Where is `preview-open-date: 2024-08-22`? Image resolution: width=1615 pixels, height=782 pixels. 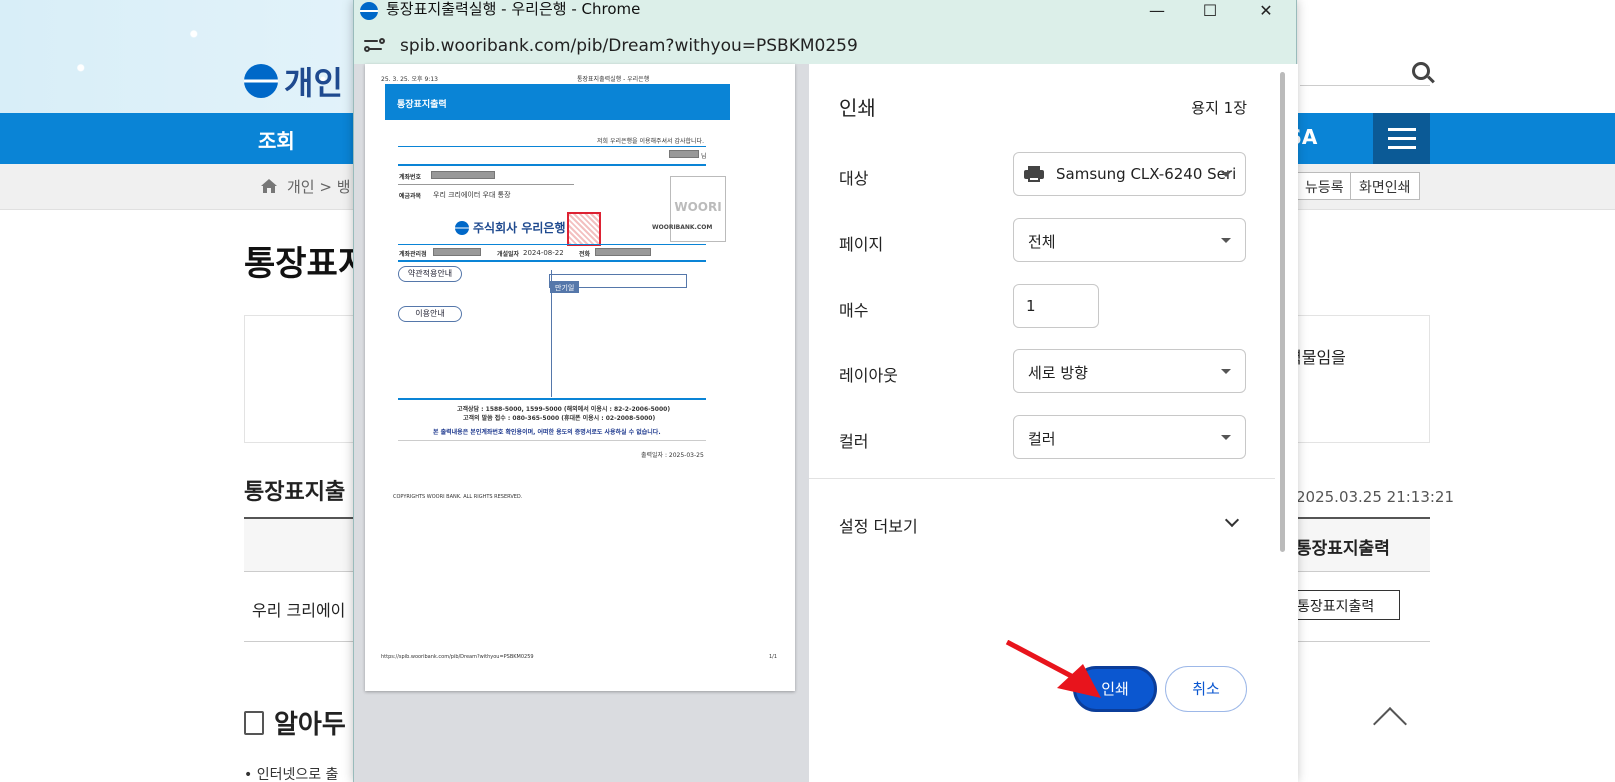
preview-open-date: 2024-08-22 is located at coordinates (543, 253).